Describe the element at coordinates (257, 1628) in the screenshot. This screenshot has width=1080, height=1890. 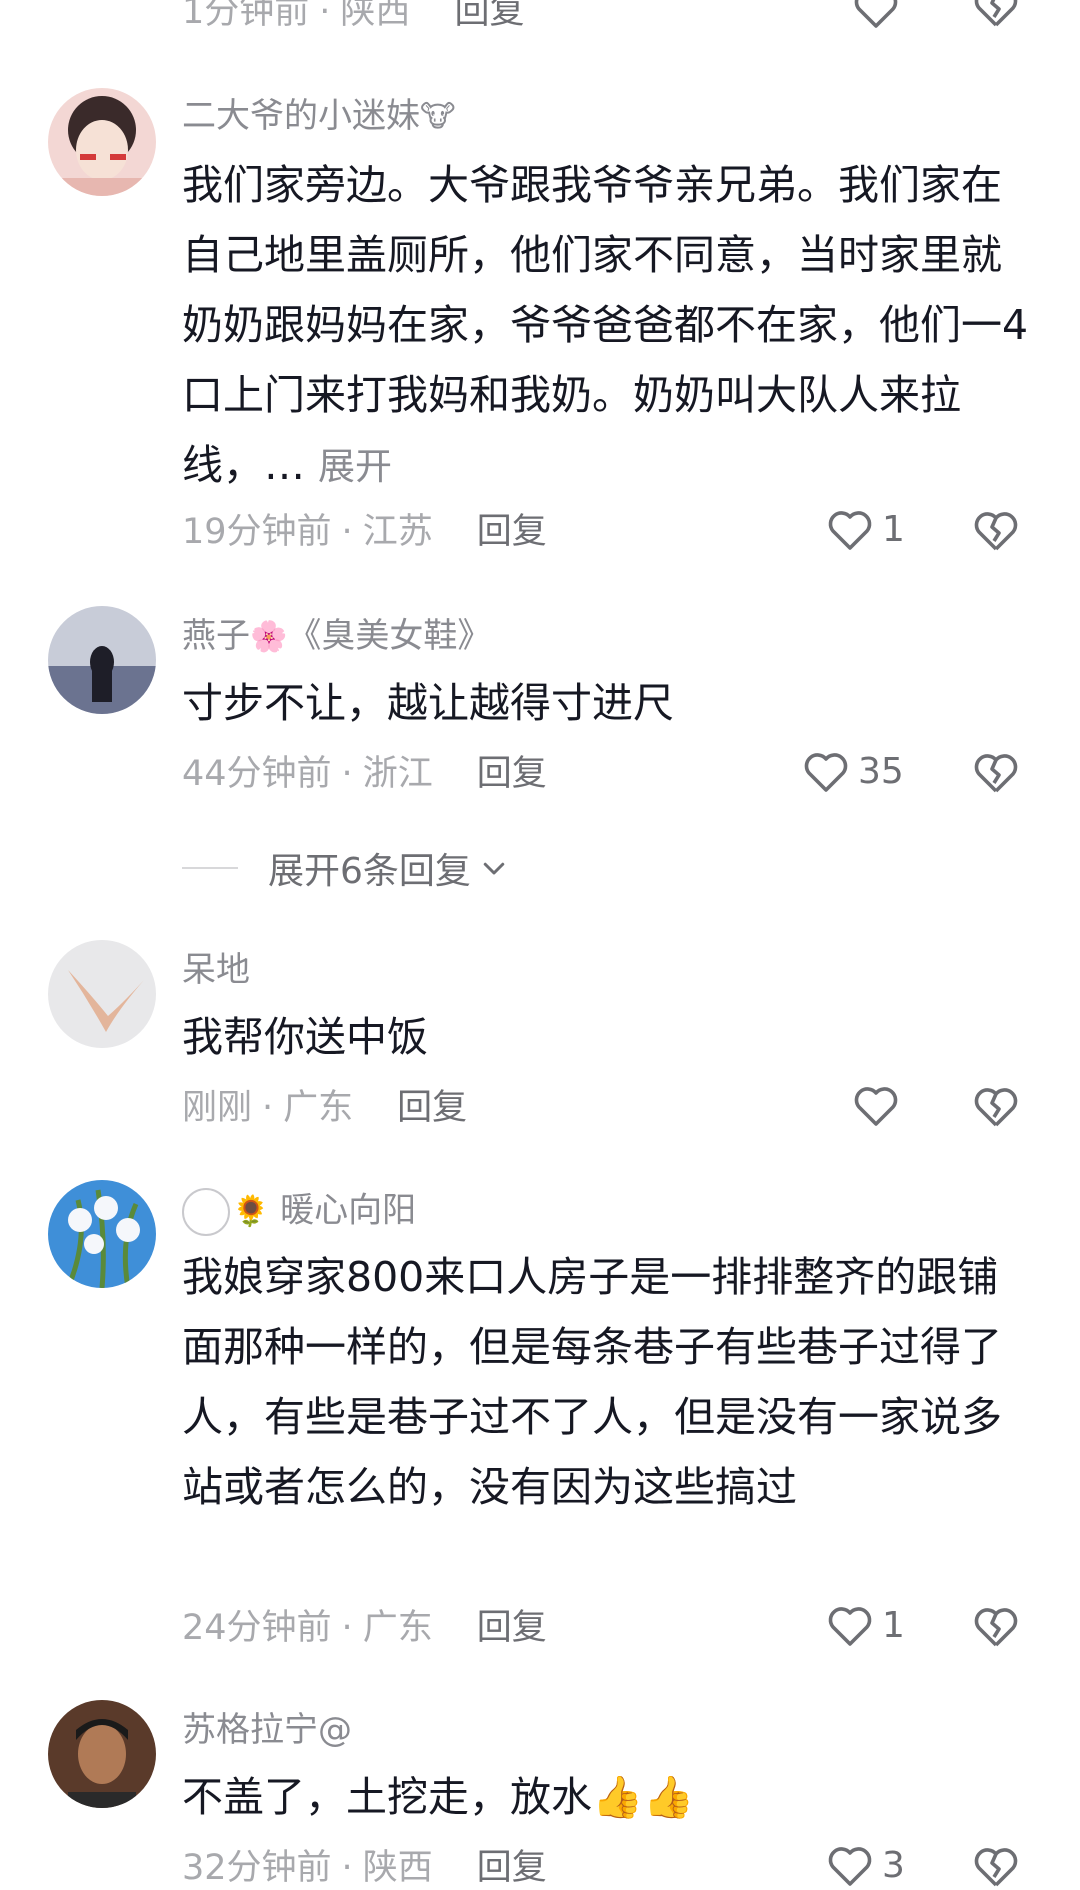
I see `comment-time: 24分钟前` at that location.